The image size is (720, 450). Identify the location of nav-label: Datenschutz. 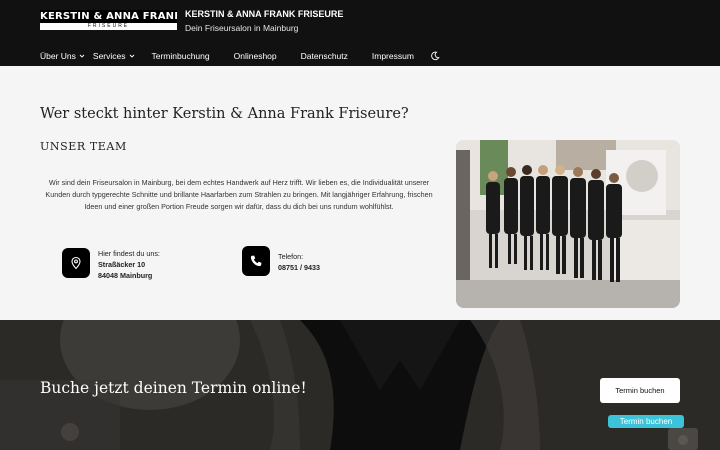
(324, 56).